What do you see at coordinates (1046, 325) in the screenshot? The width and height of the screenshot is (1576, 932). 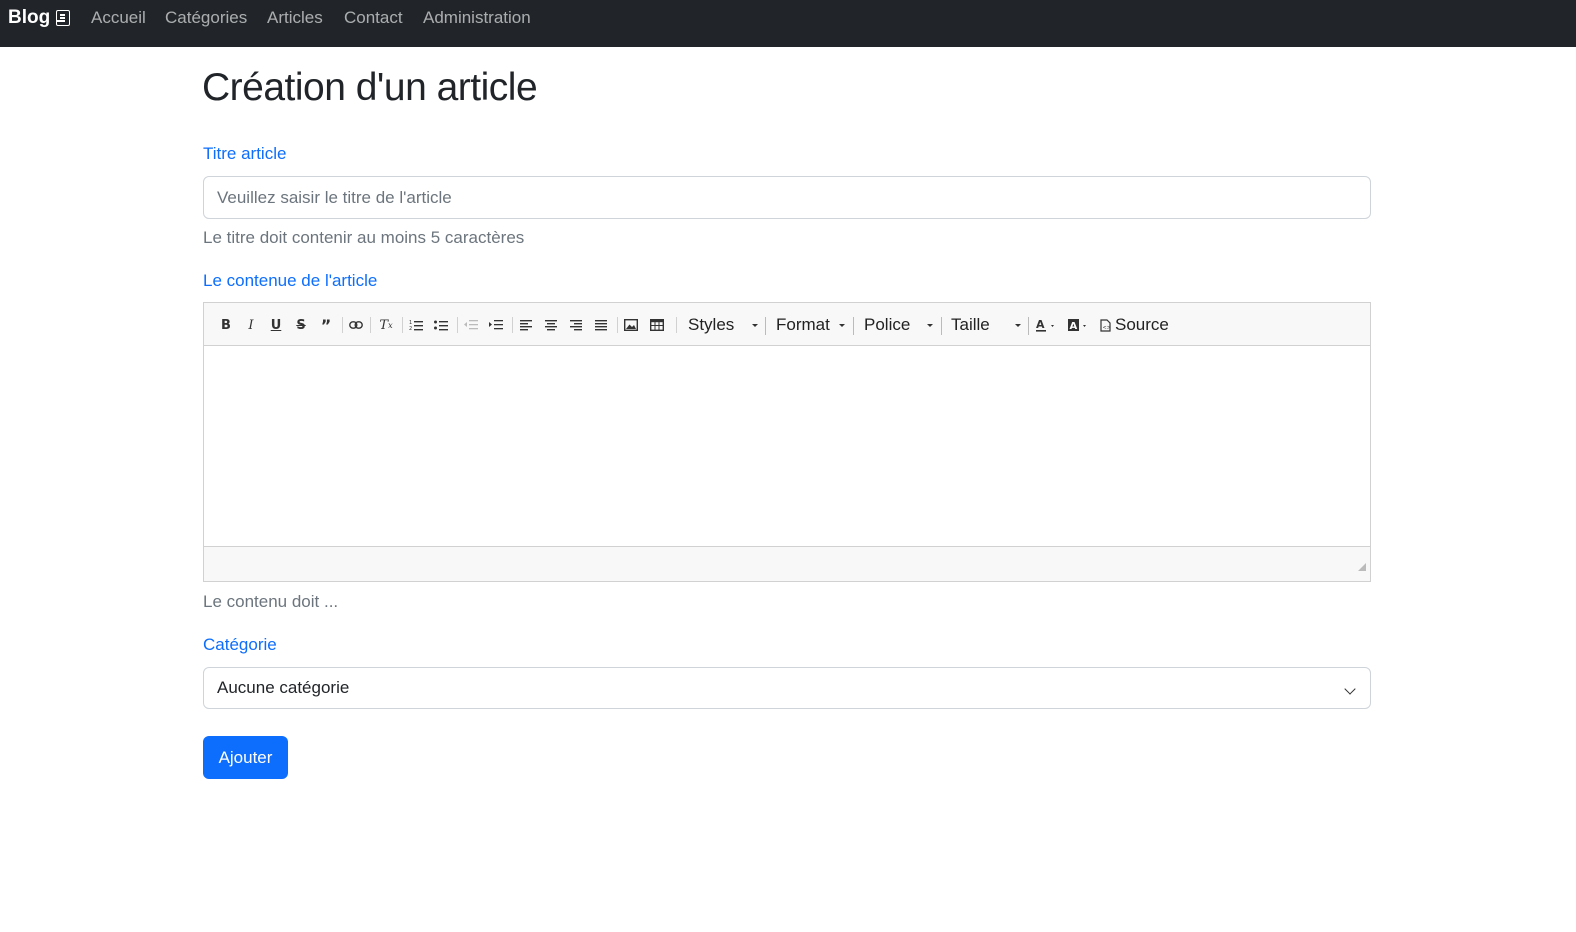 I see `text-color-icon: A` at bounding box center [1046, 325].